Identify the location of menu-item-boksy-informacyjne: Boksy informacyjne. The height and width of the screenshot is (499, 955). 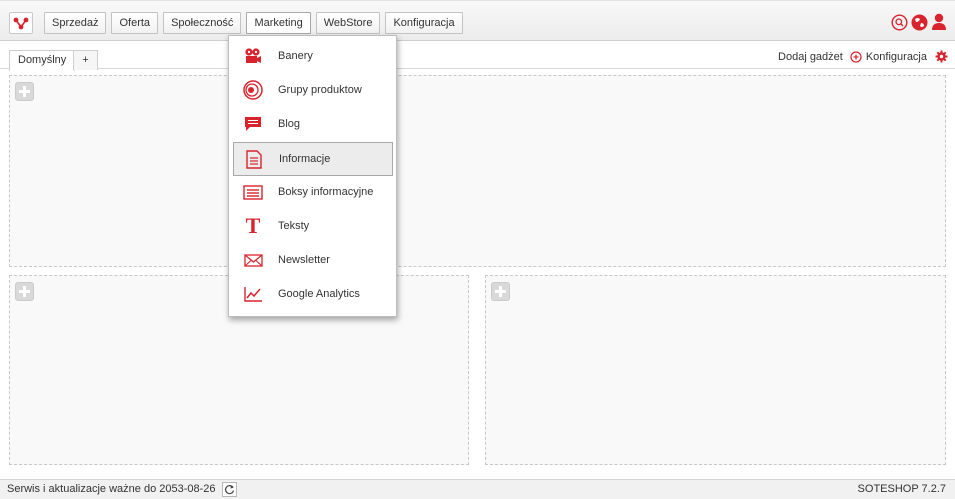
(313, 192).